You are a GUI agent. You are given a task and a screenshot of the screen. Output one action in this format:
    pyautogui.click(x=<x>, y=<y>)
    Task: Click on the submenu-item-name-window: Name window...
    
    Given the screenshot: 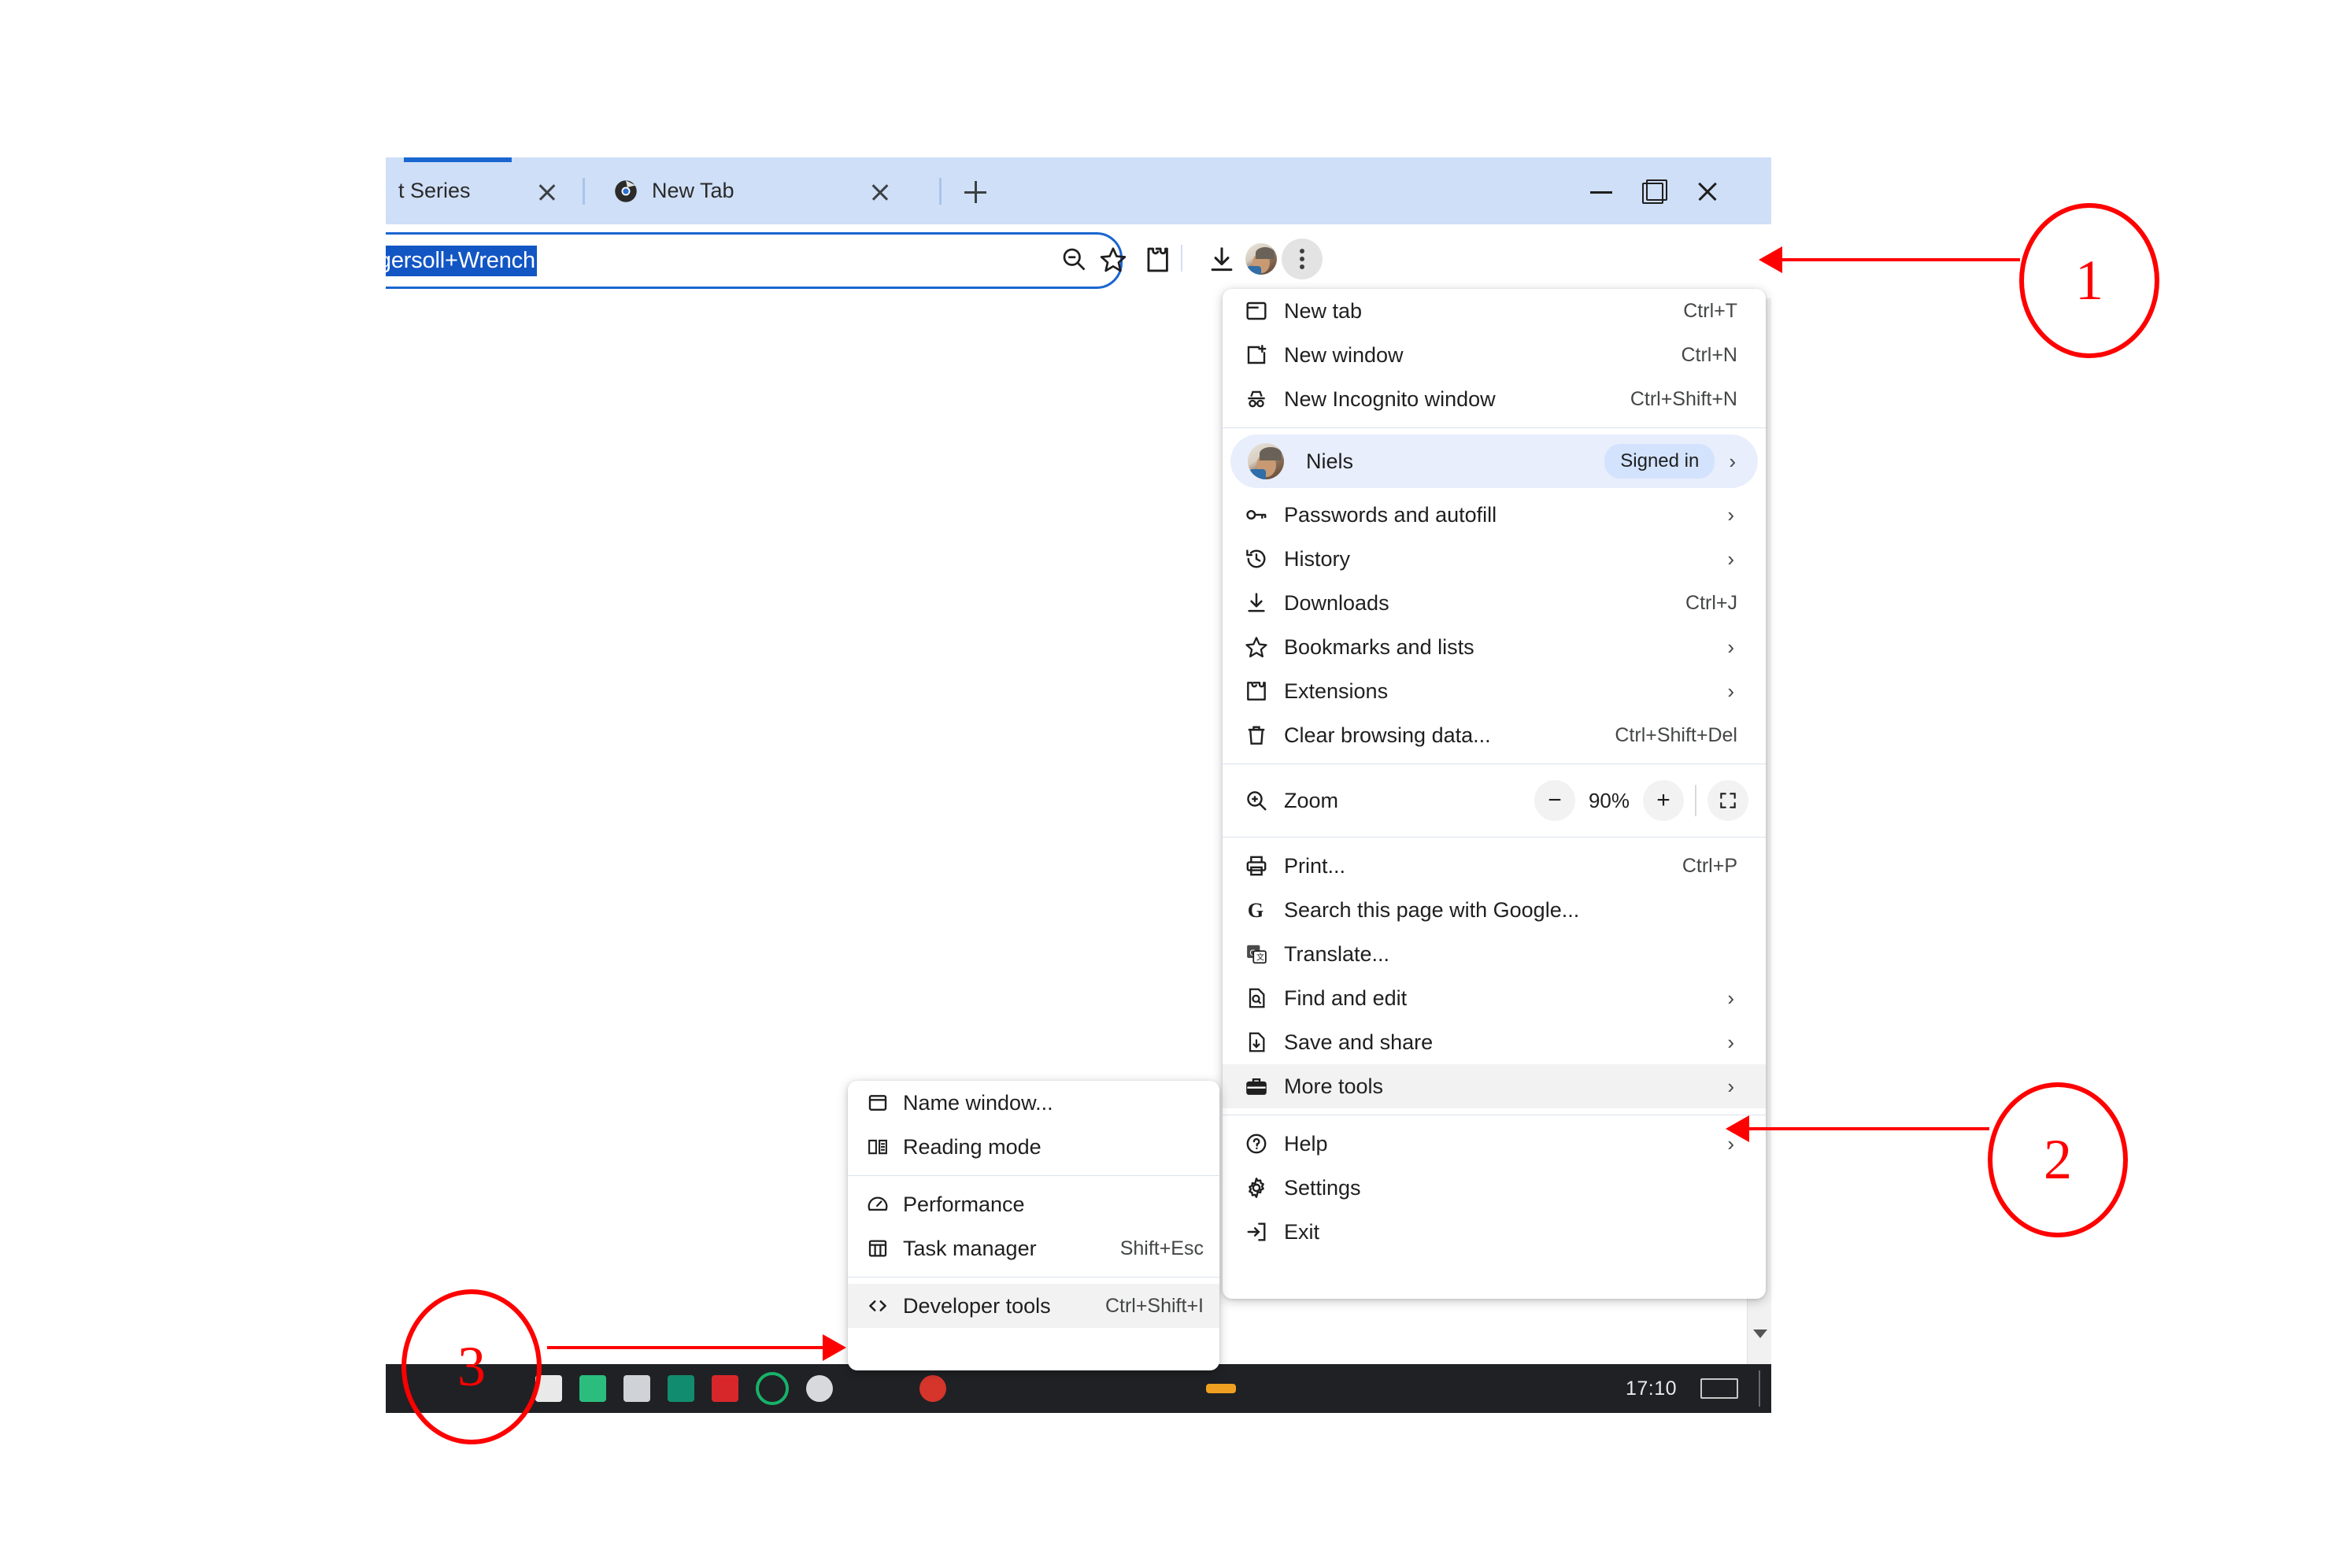 What is the action you would take?
    pyautogui.click(x=1033, y=1103)
    